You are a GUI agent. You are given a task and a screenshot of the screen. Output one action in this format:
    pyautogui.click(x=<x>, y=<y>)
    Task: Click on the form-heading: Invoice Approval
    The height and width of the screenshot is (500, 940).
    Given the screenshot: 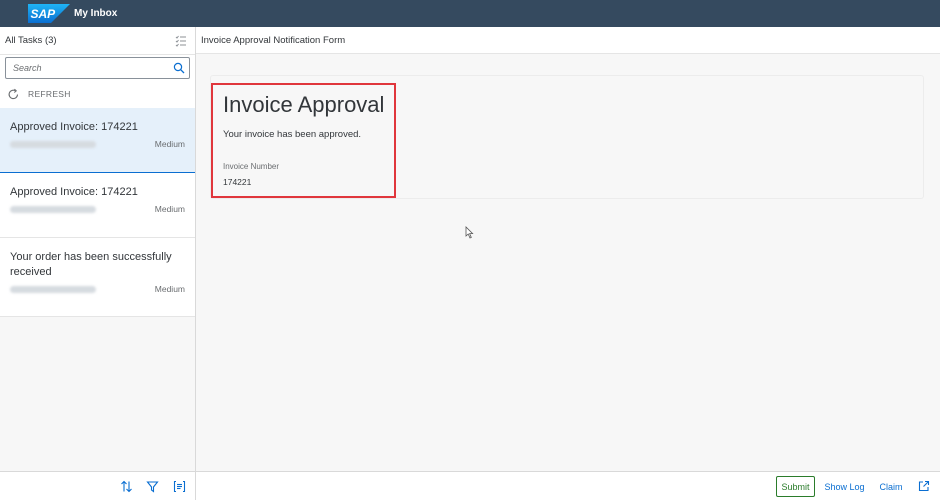 What is the action you would take?
    pyautogui.click(x=304, y=104)
    